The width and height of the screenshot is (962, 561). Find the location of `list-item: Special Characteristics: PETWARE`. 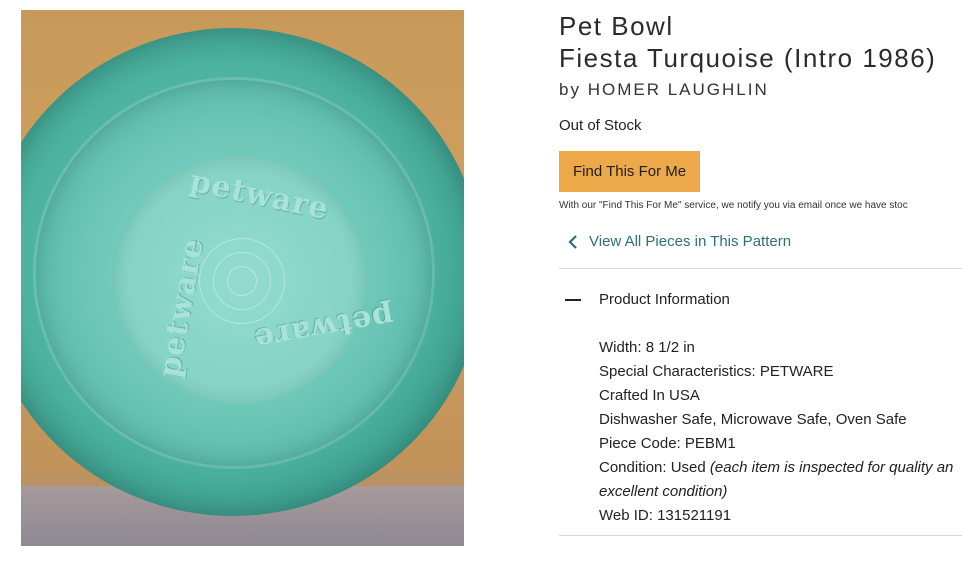

list-item: Special Characteristics: PETWARE is located at coordinates (780, 372).